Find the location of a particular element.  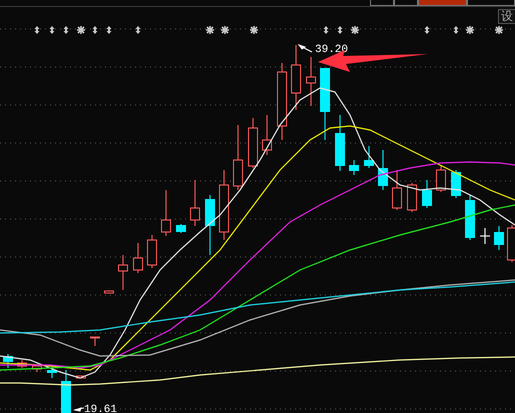

low-price-label: 19.61 is located at coordinates (101, 408).